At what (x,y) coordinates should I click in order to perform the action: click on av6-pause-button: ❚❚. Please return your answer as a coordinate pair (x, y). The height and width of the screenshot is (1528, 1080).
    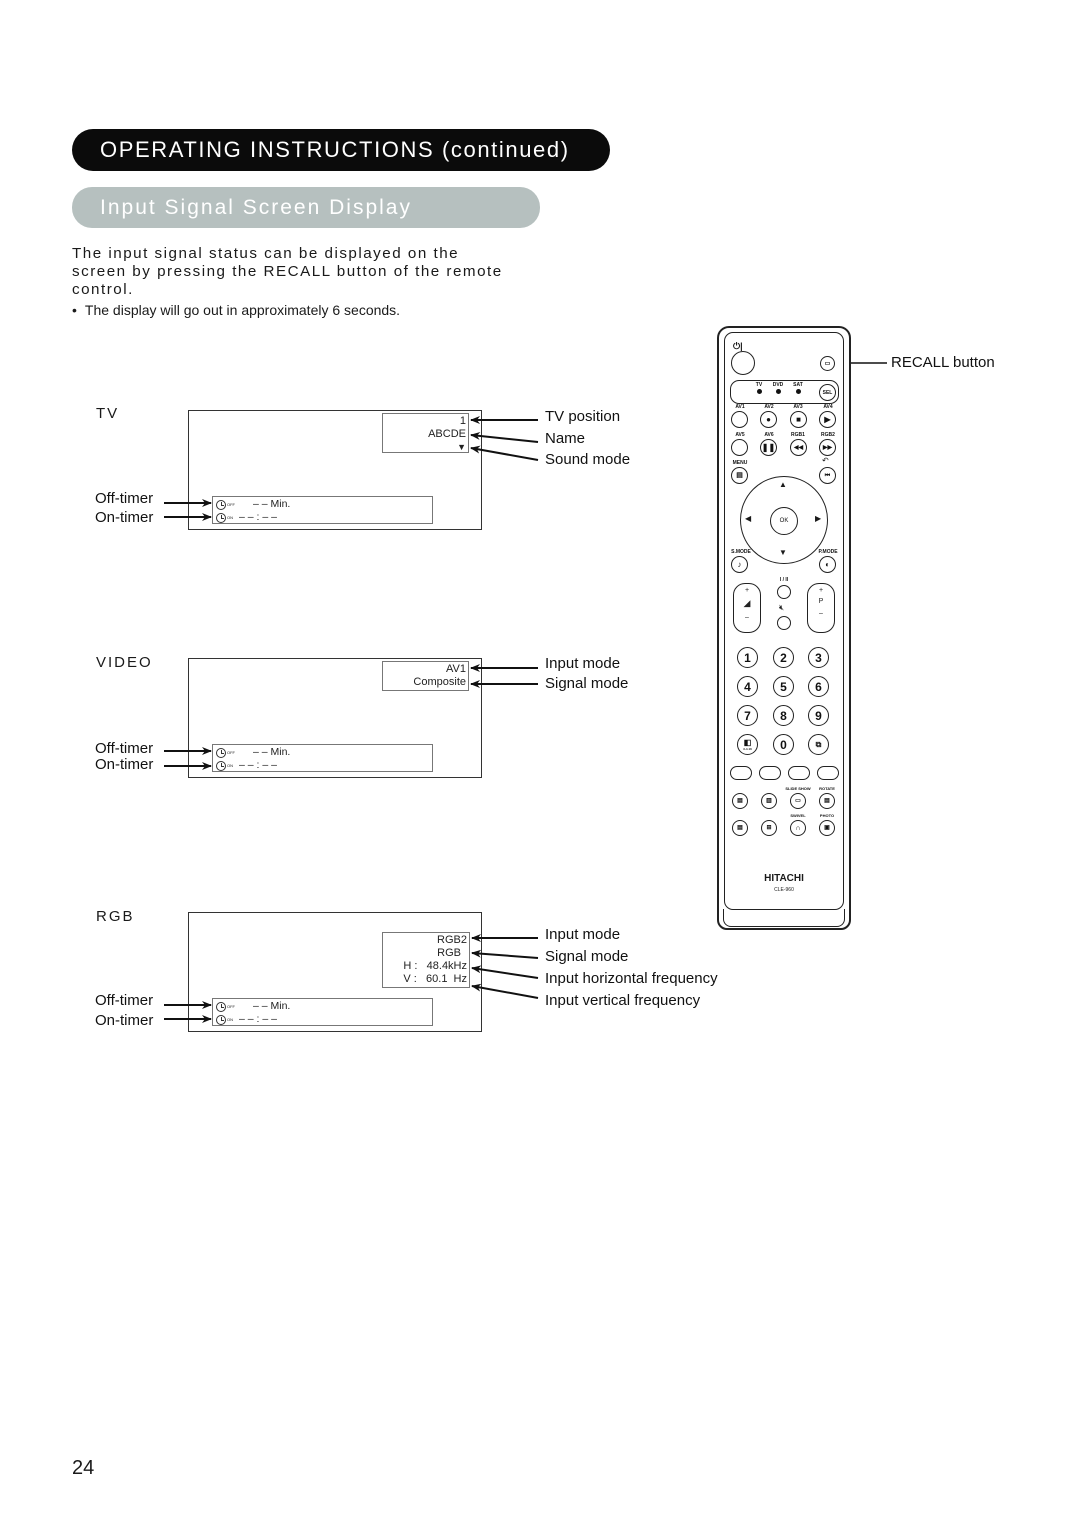
    Looking at the image, I should click on (768, 447).